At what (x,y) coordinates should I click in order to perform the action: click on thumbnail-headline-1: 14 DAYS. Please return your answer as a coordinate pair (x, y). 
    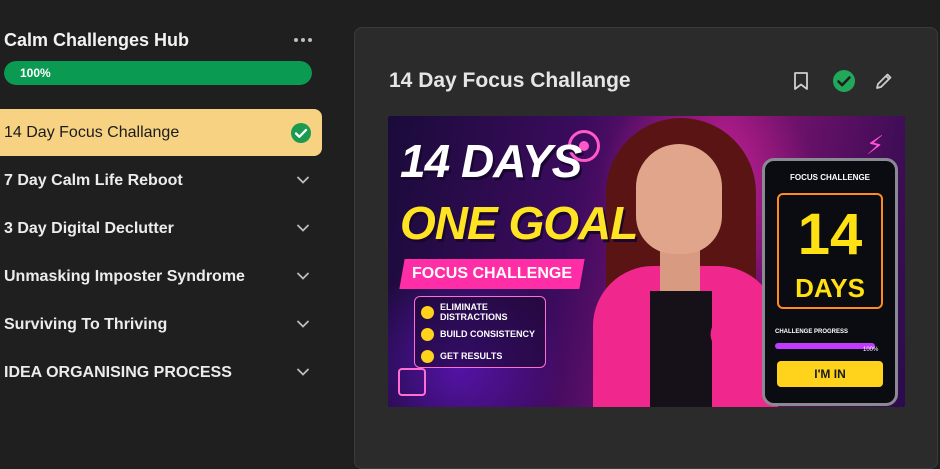
    Looking at the image, I should click on (491, 161).